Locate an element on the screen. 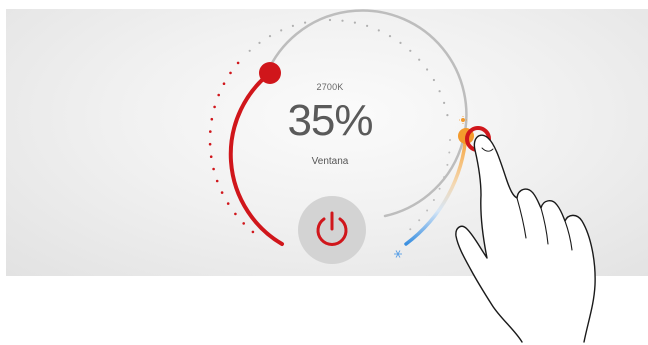  room-name: Ventana is located at coordinates (330, 161).